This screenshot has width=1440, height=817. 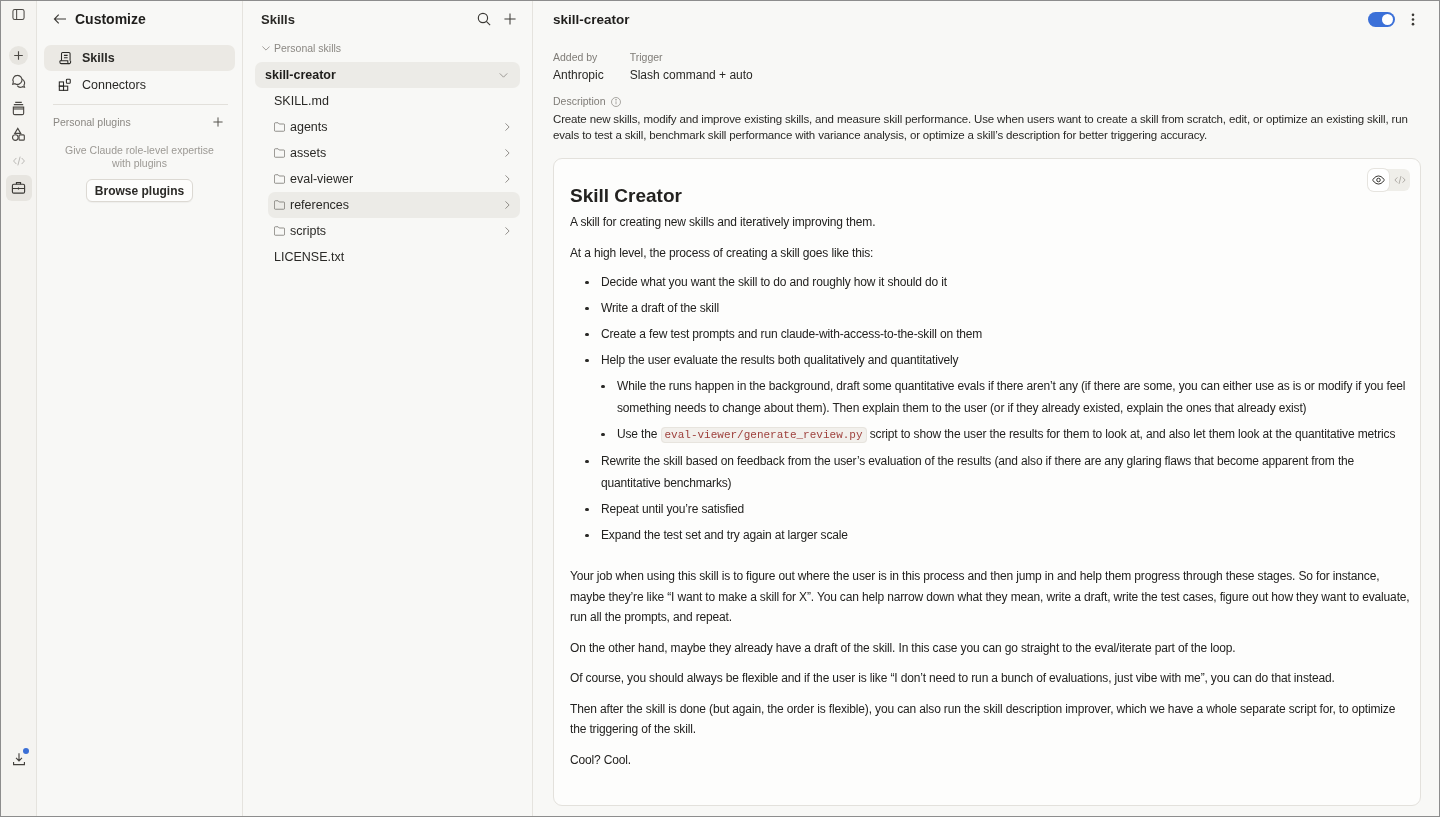 I want to click on file-tree-item: LICENSE.txt, so click(x=394, y=257).